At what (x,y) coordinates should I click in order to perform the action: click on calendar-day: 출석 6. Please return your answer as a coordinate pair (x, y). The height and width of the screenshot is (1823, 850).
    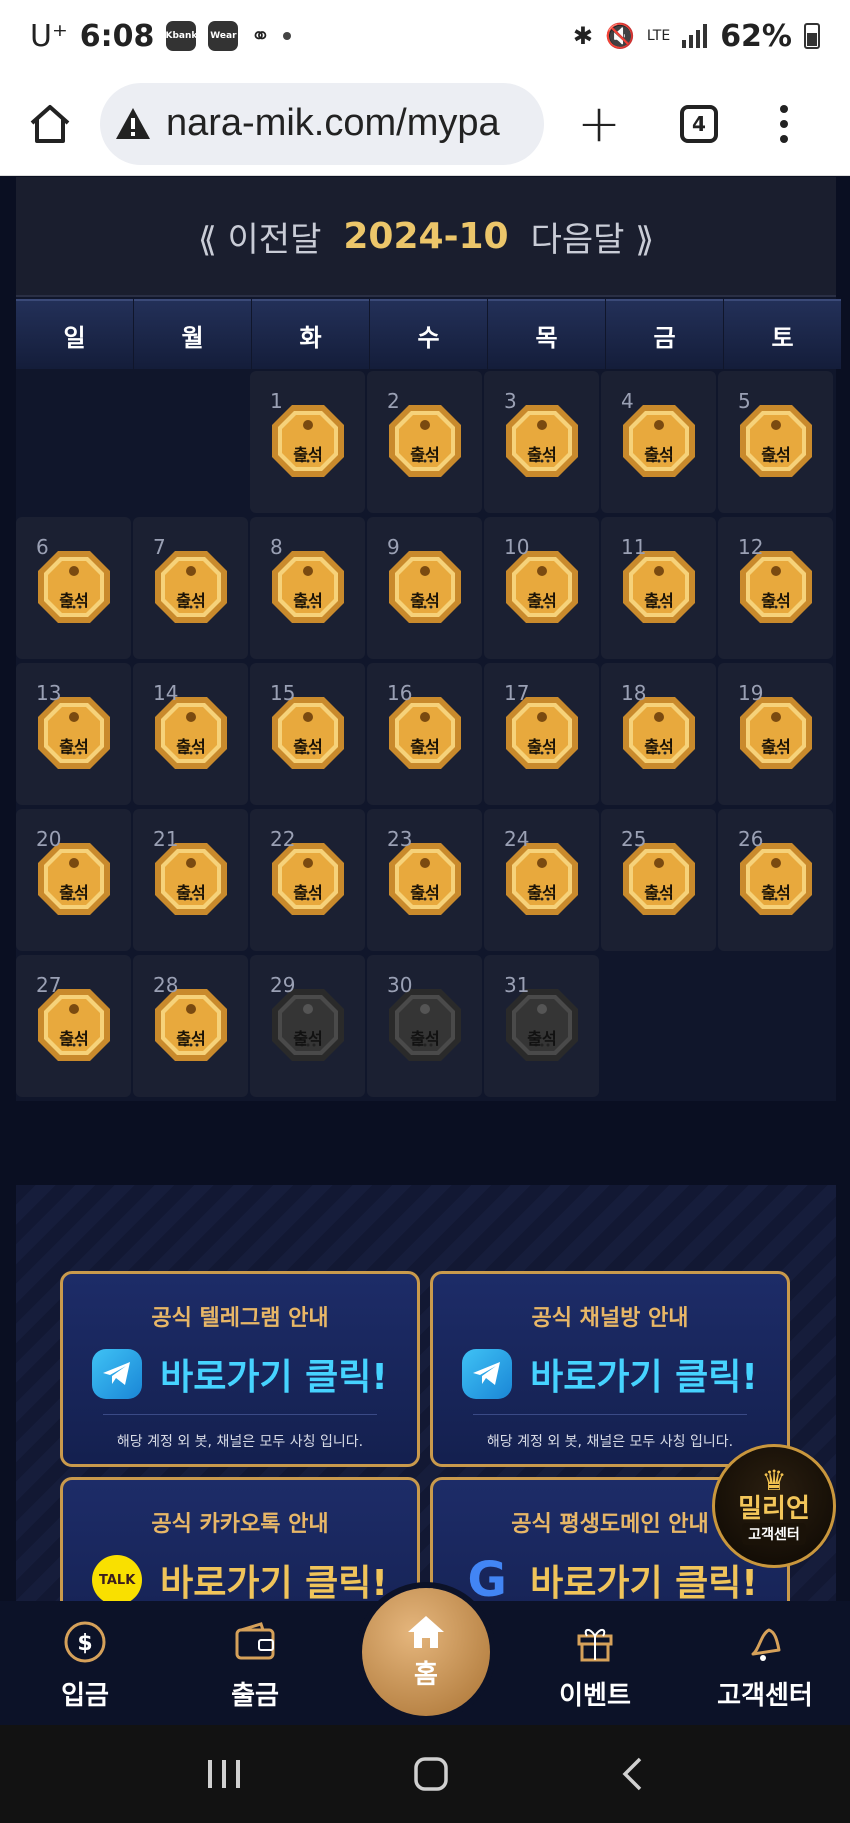
    Looking at the image, I should click on (73, 588).